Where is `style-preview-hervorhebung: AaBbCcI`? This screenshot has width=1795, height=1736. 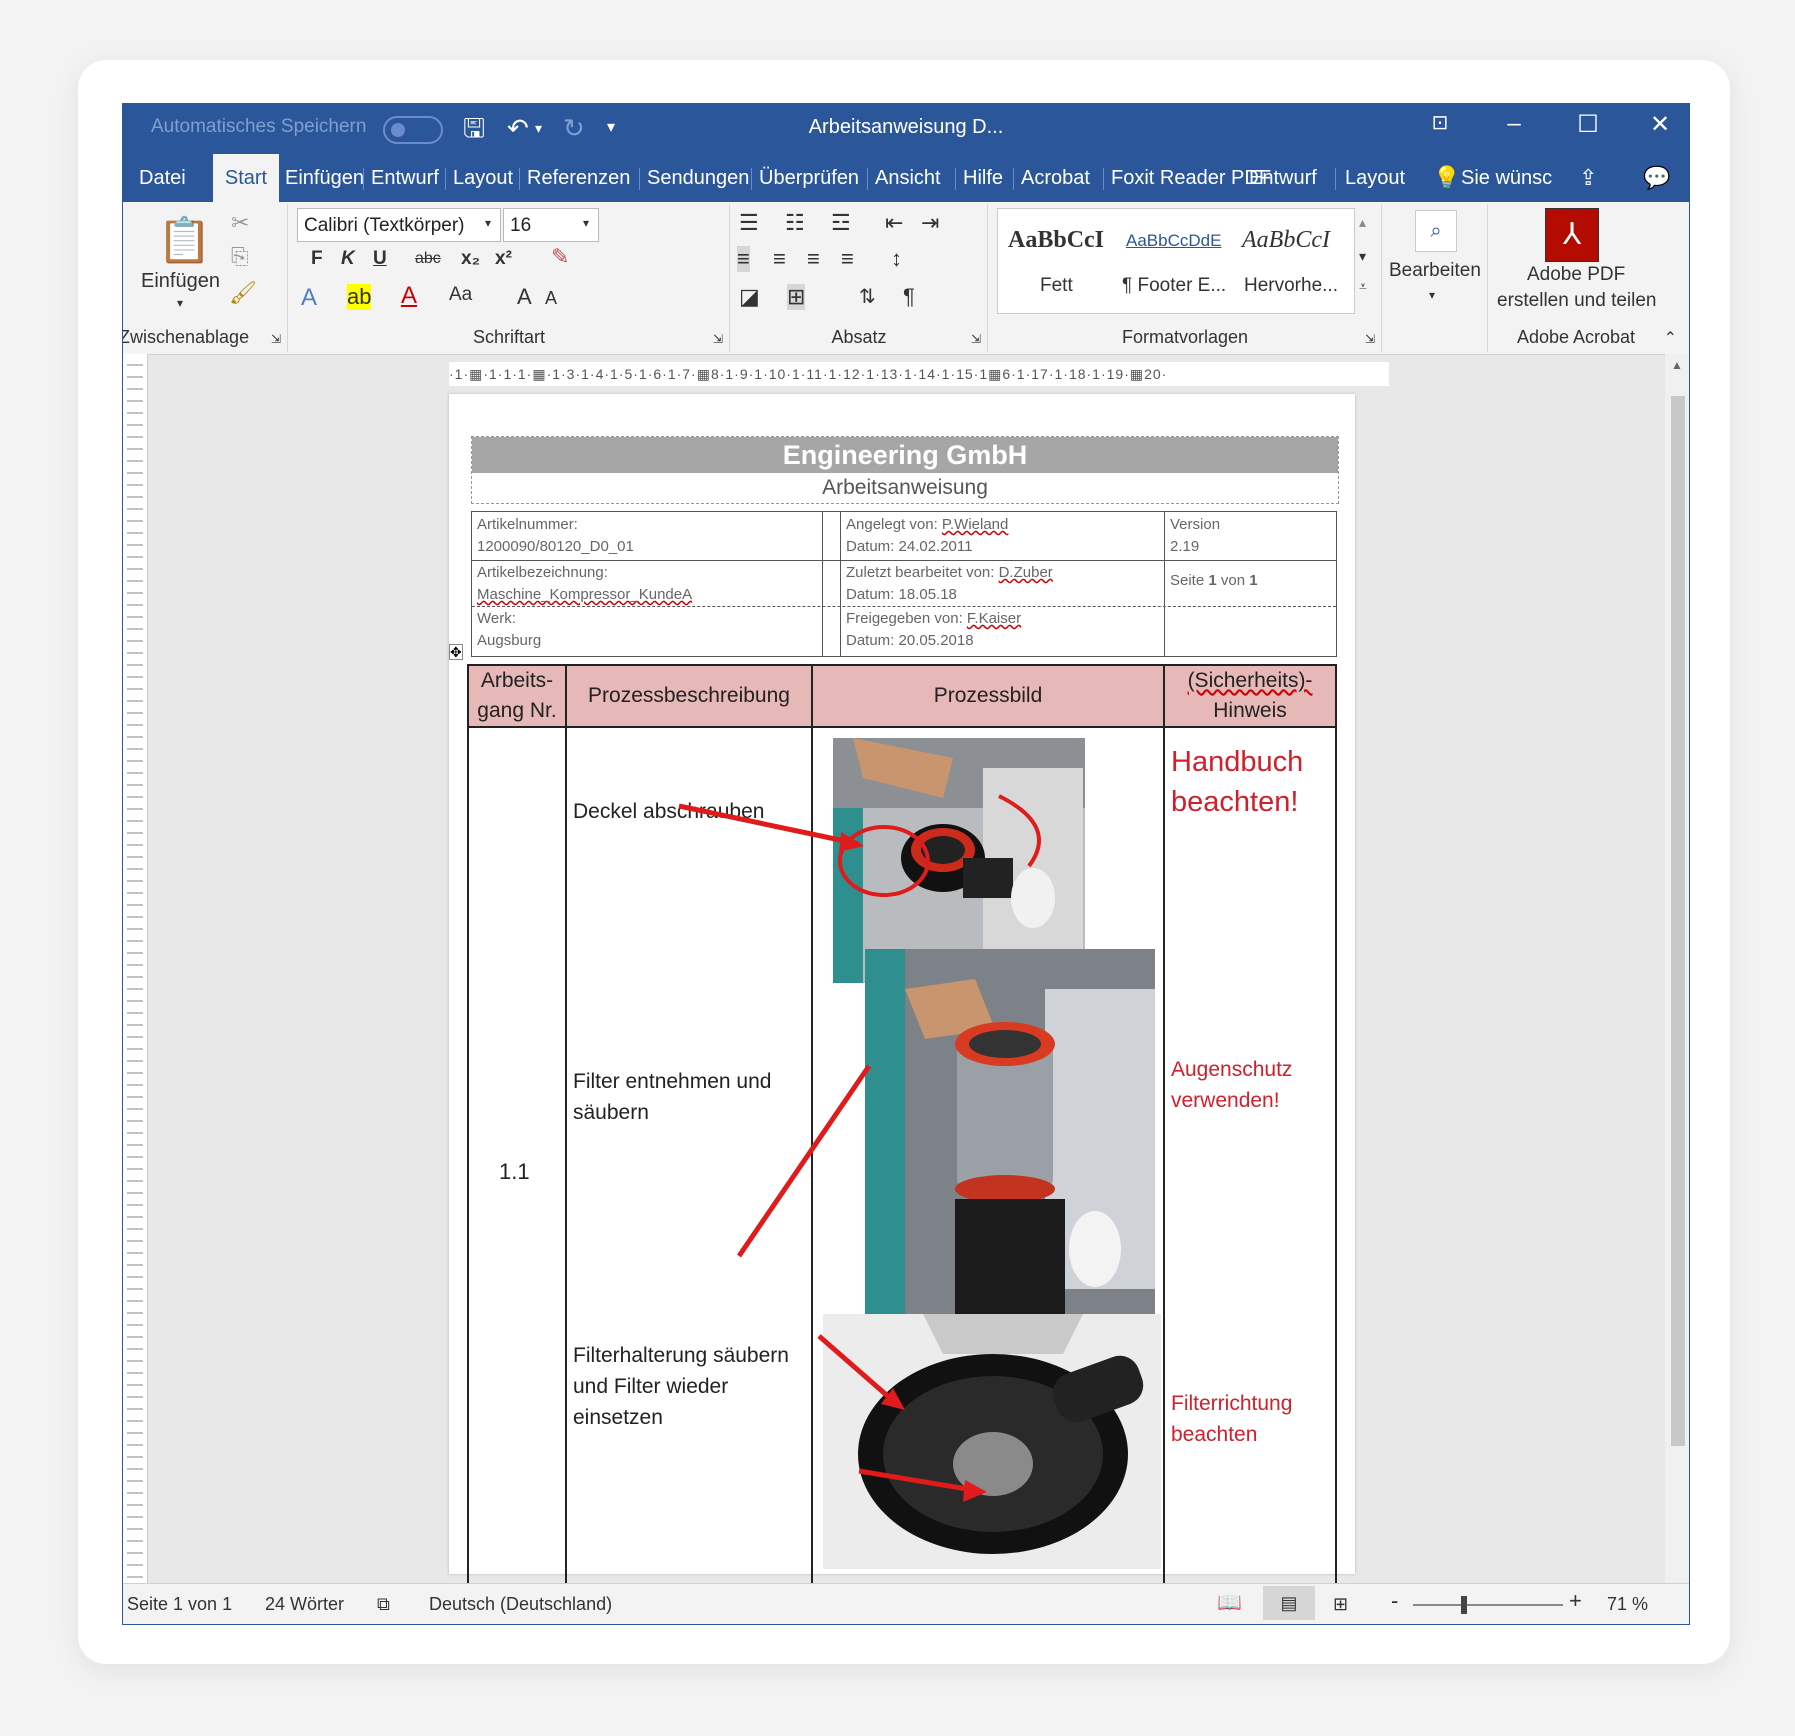 style-preview-hervorhebung: AaBbCcI is located at coordinates (1286, 240).